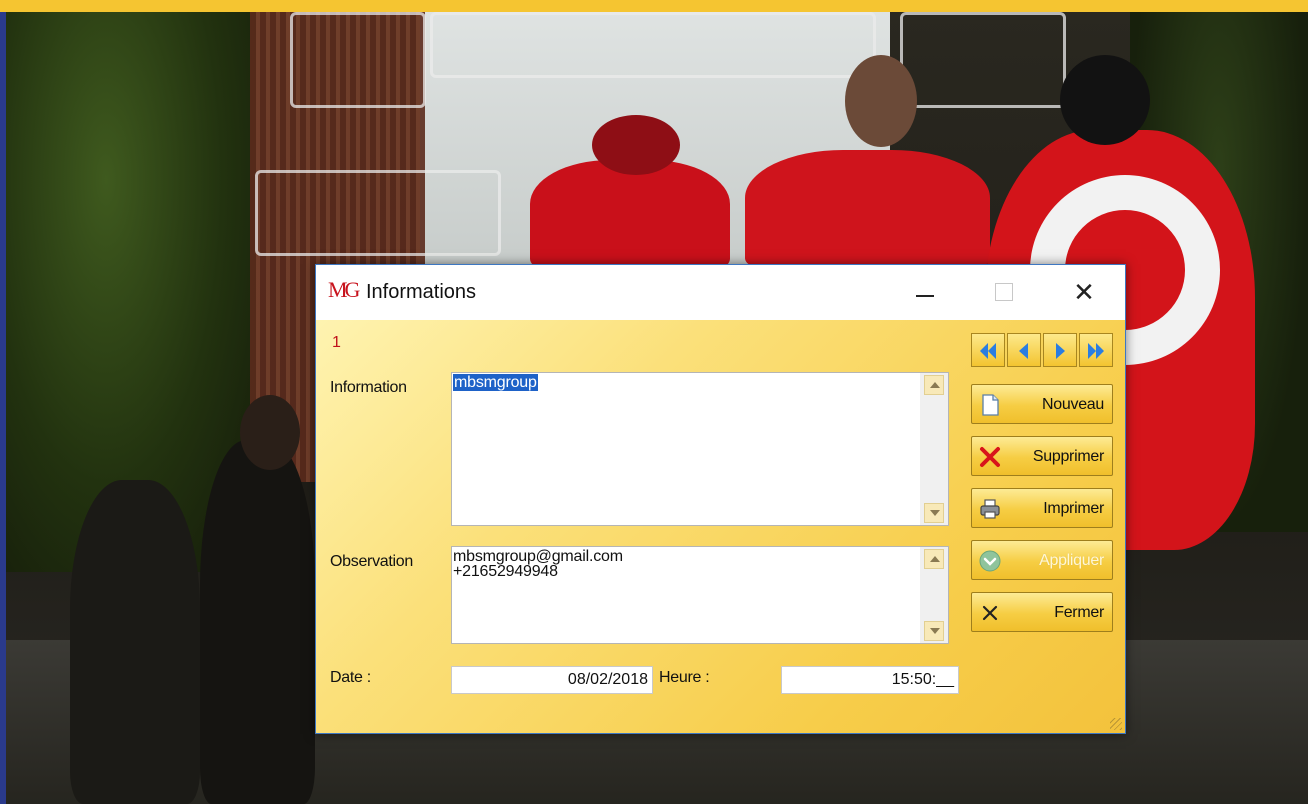  Describe the element at coordinates (3, 408) in the screenshot. I see `screen-left-edge` at that location.